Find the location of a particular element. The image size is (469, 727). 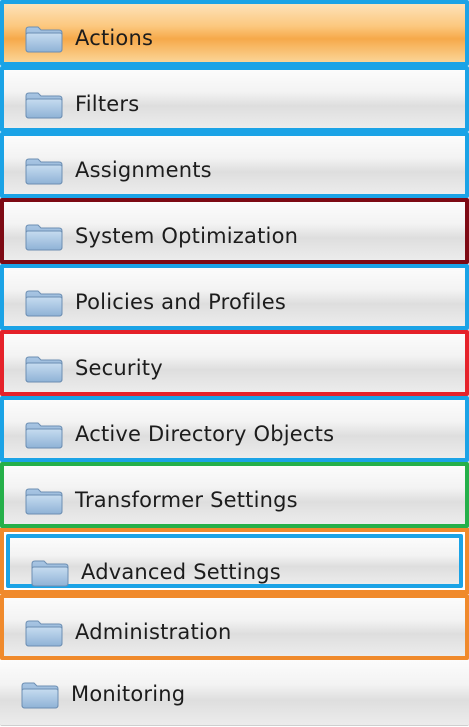

nav-item-label: Active Directory Objects is located at coordinates (205, 434).